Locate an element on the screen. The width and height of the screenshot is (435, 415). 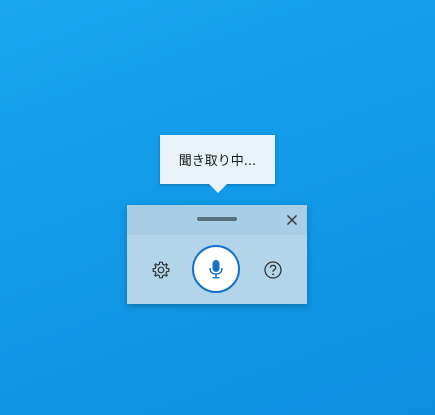
panel-header is located at coordinates (217, 220).